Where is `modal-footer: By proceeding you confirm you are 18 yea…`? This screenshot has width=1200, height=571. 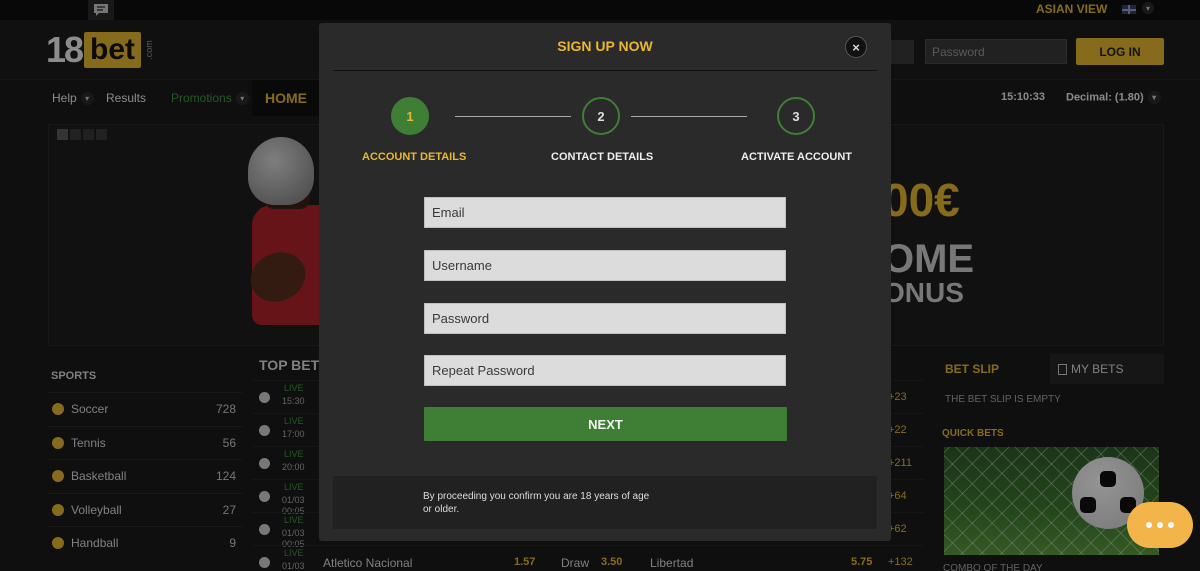 modal-footer: By proceeding you confirm you are 18 yea… is located at coordinates (605, 502).